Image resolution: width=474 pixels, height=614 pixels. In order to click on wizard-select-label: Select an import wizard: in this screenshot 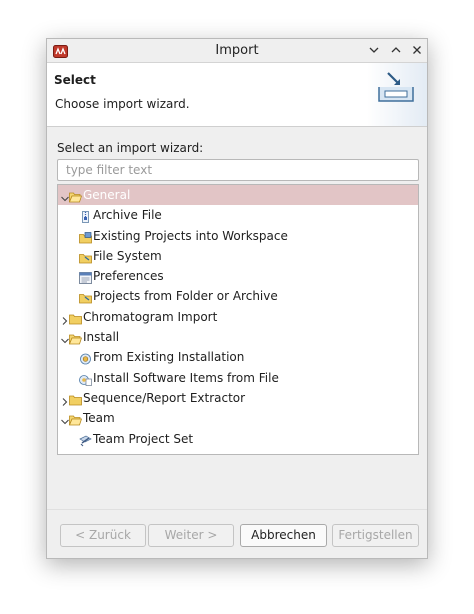, I will do `click(130, 148)`.